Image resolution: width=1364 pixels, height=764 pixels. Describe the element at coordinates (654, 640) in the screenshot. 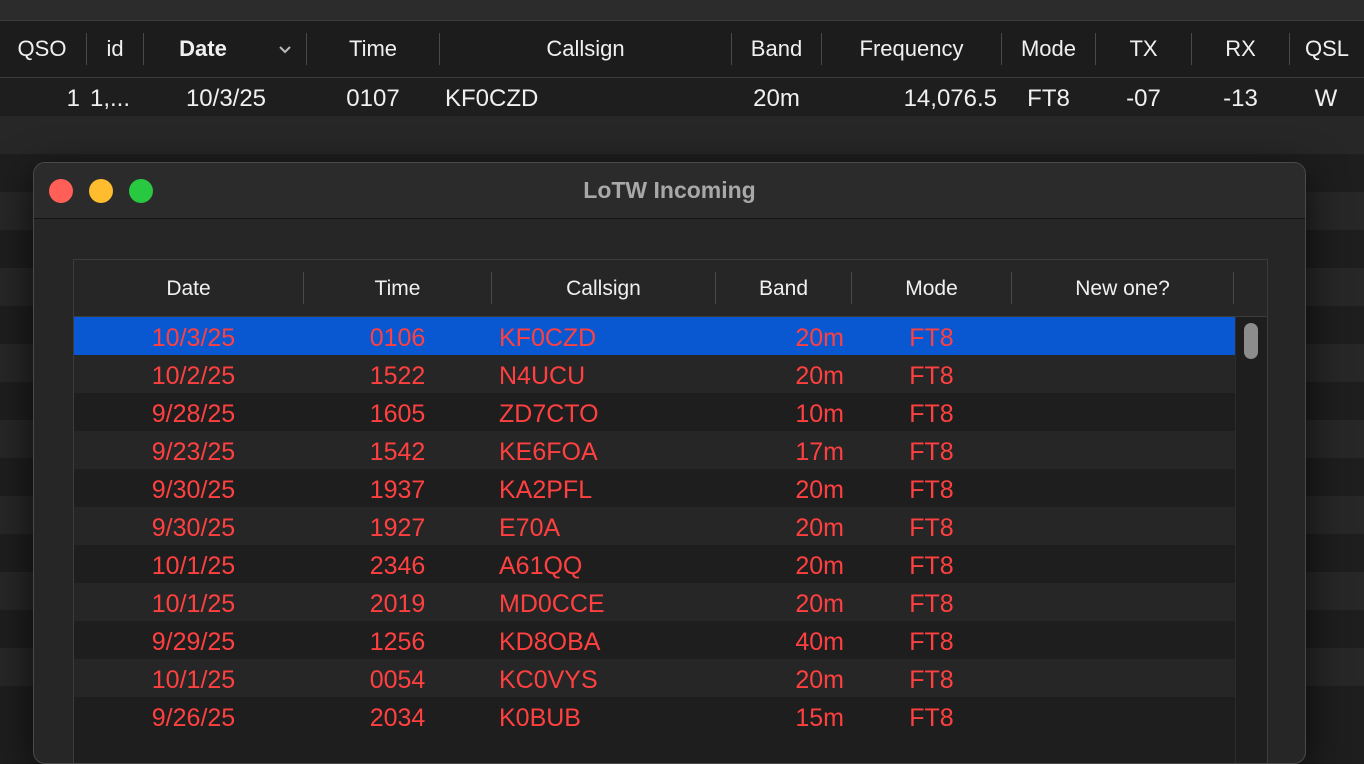

I see `table-row: 9/29/25 1256 KD8OBA 40m FT8` at that location.